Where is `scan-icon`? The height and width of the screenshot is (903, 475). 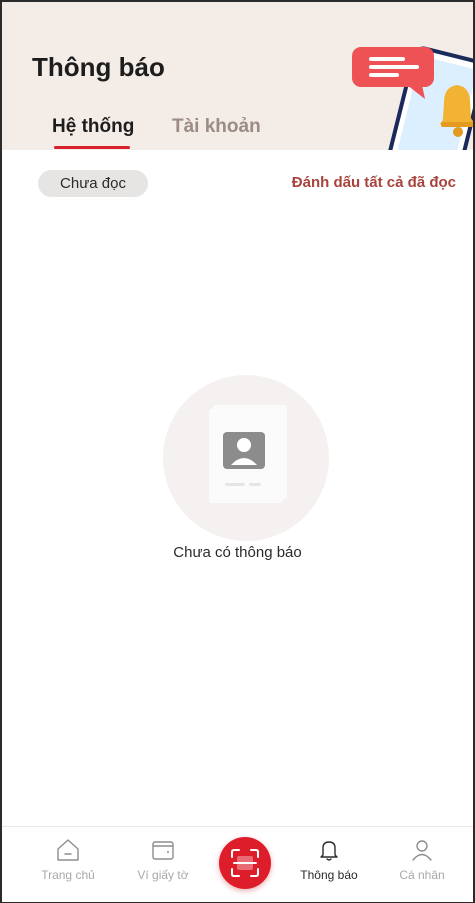
scan-icon is located at coordinates (245, 863).